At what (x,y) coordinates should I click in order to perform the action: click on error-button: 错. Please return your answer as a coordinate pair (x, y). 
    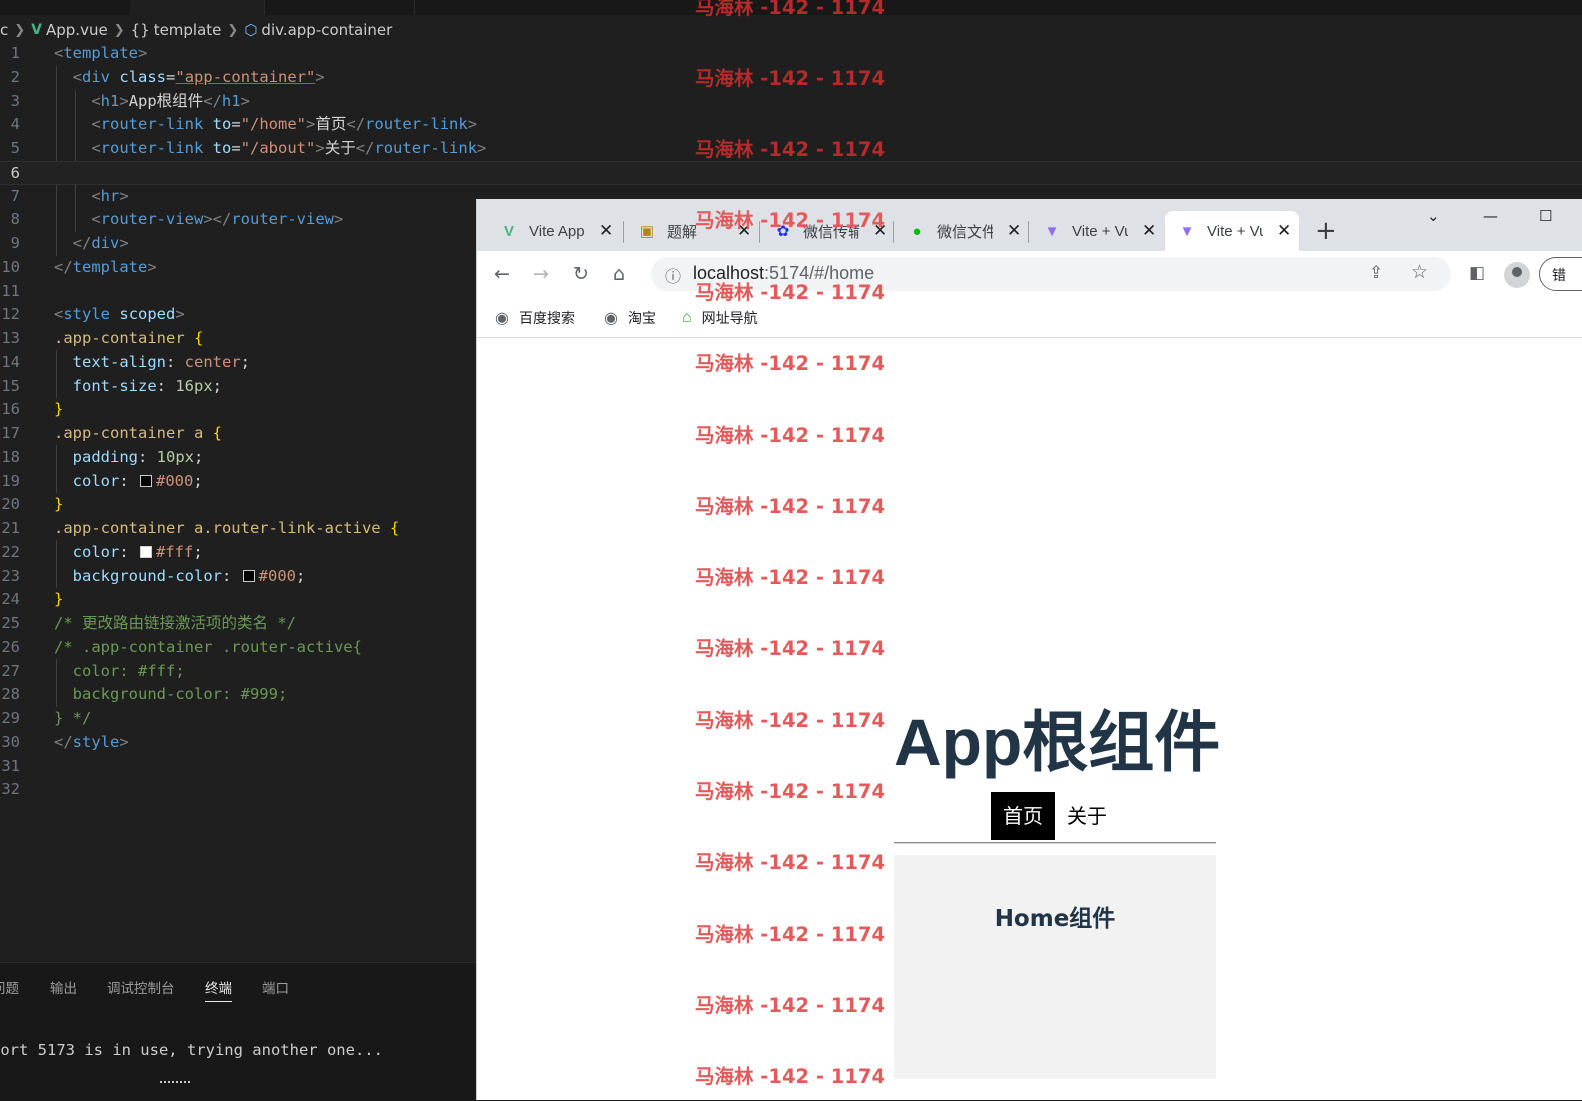
    Looking at the image, I should click on (1560, 274).